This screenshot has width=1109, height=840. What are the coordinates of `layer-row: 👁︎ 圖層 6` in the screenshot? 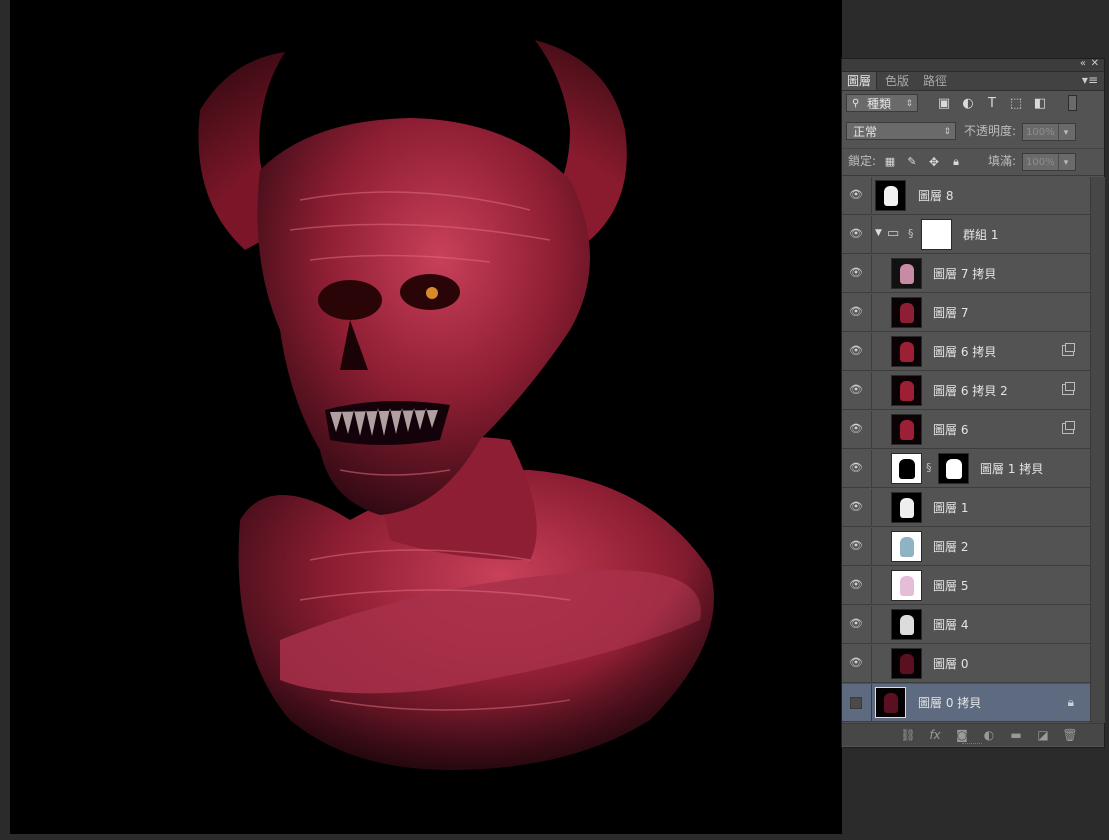 It's located at (966, 430).